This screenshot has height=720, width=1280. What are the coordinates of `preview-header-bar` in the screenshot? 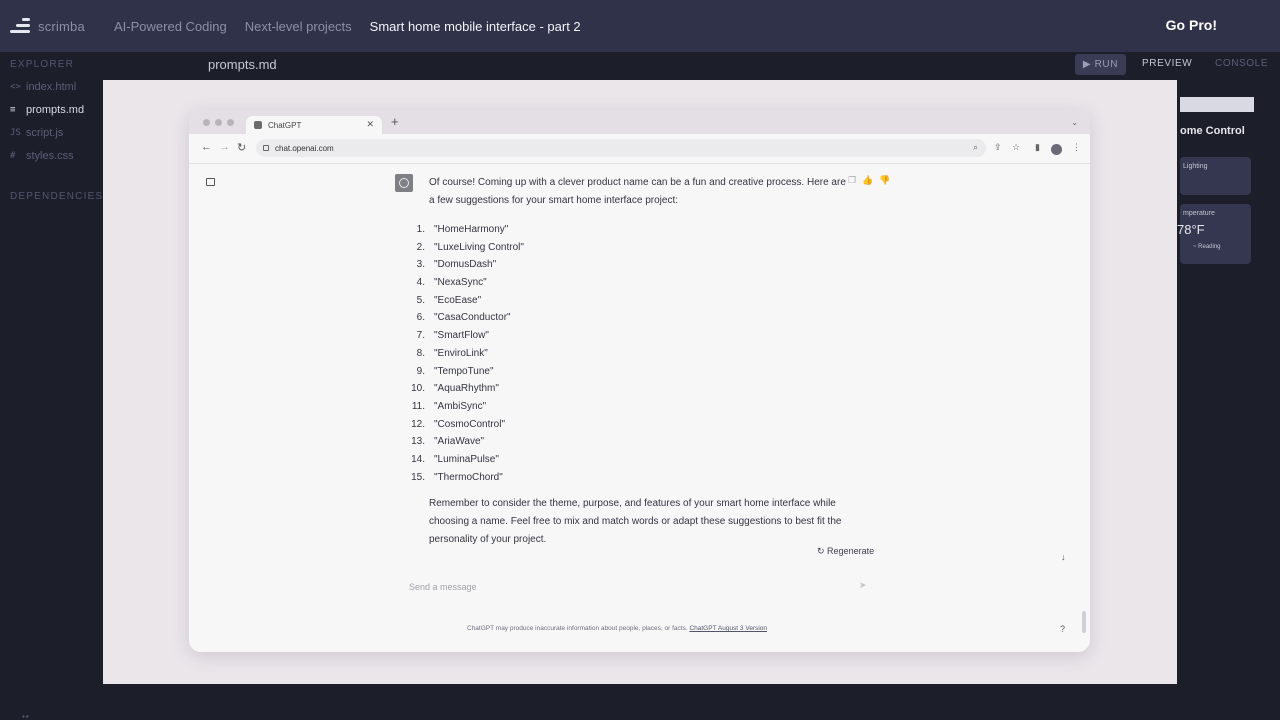 It's located at (1217, 104).